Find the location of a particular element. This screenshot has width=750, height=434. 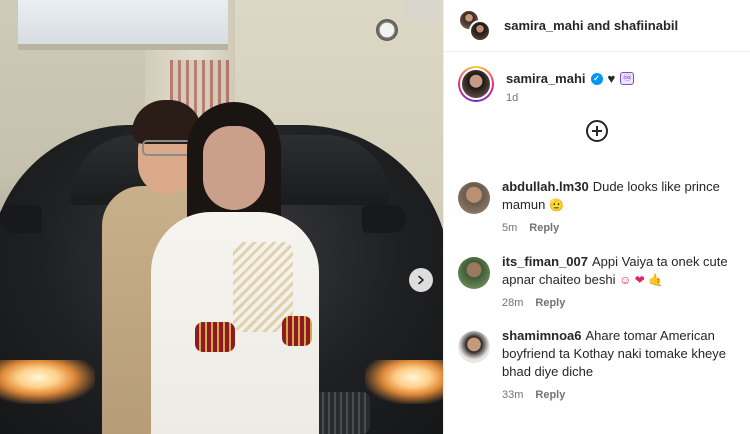

chevron-right-icon is located at coordinates (421, 280).